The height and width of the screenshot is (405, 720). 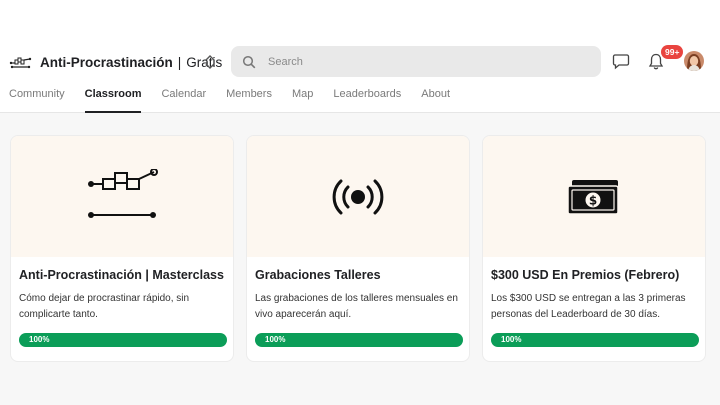 What do you see at coordinates (112, 100) in the screenshot?
I see `tab-classroom: Classroom` at bounding box center [112, 100].